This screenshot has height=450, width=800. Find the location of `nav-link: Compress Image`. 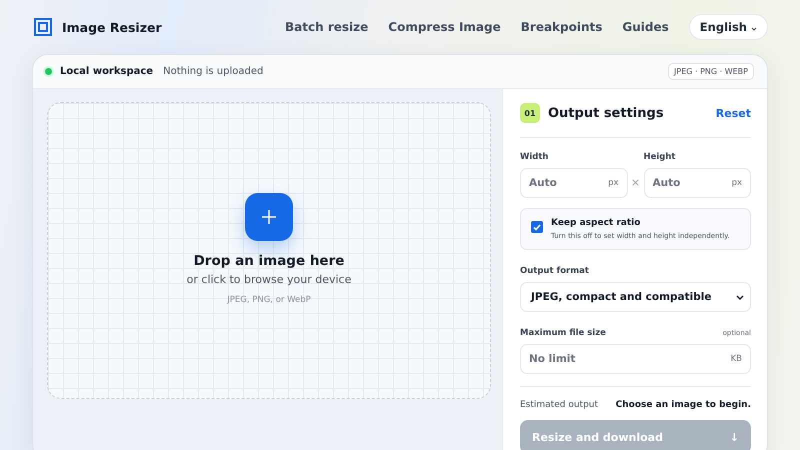

nav-link: Compress Image is located at coordinates (444, 27).